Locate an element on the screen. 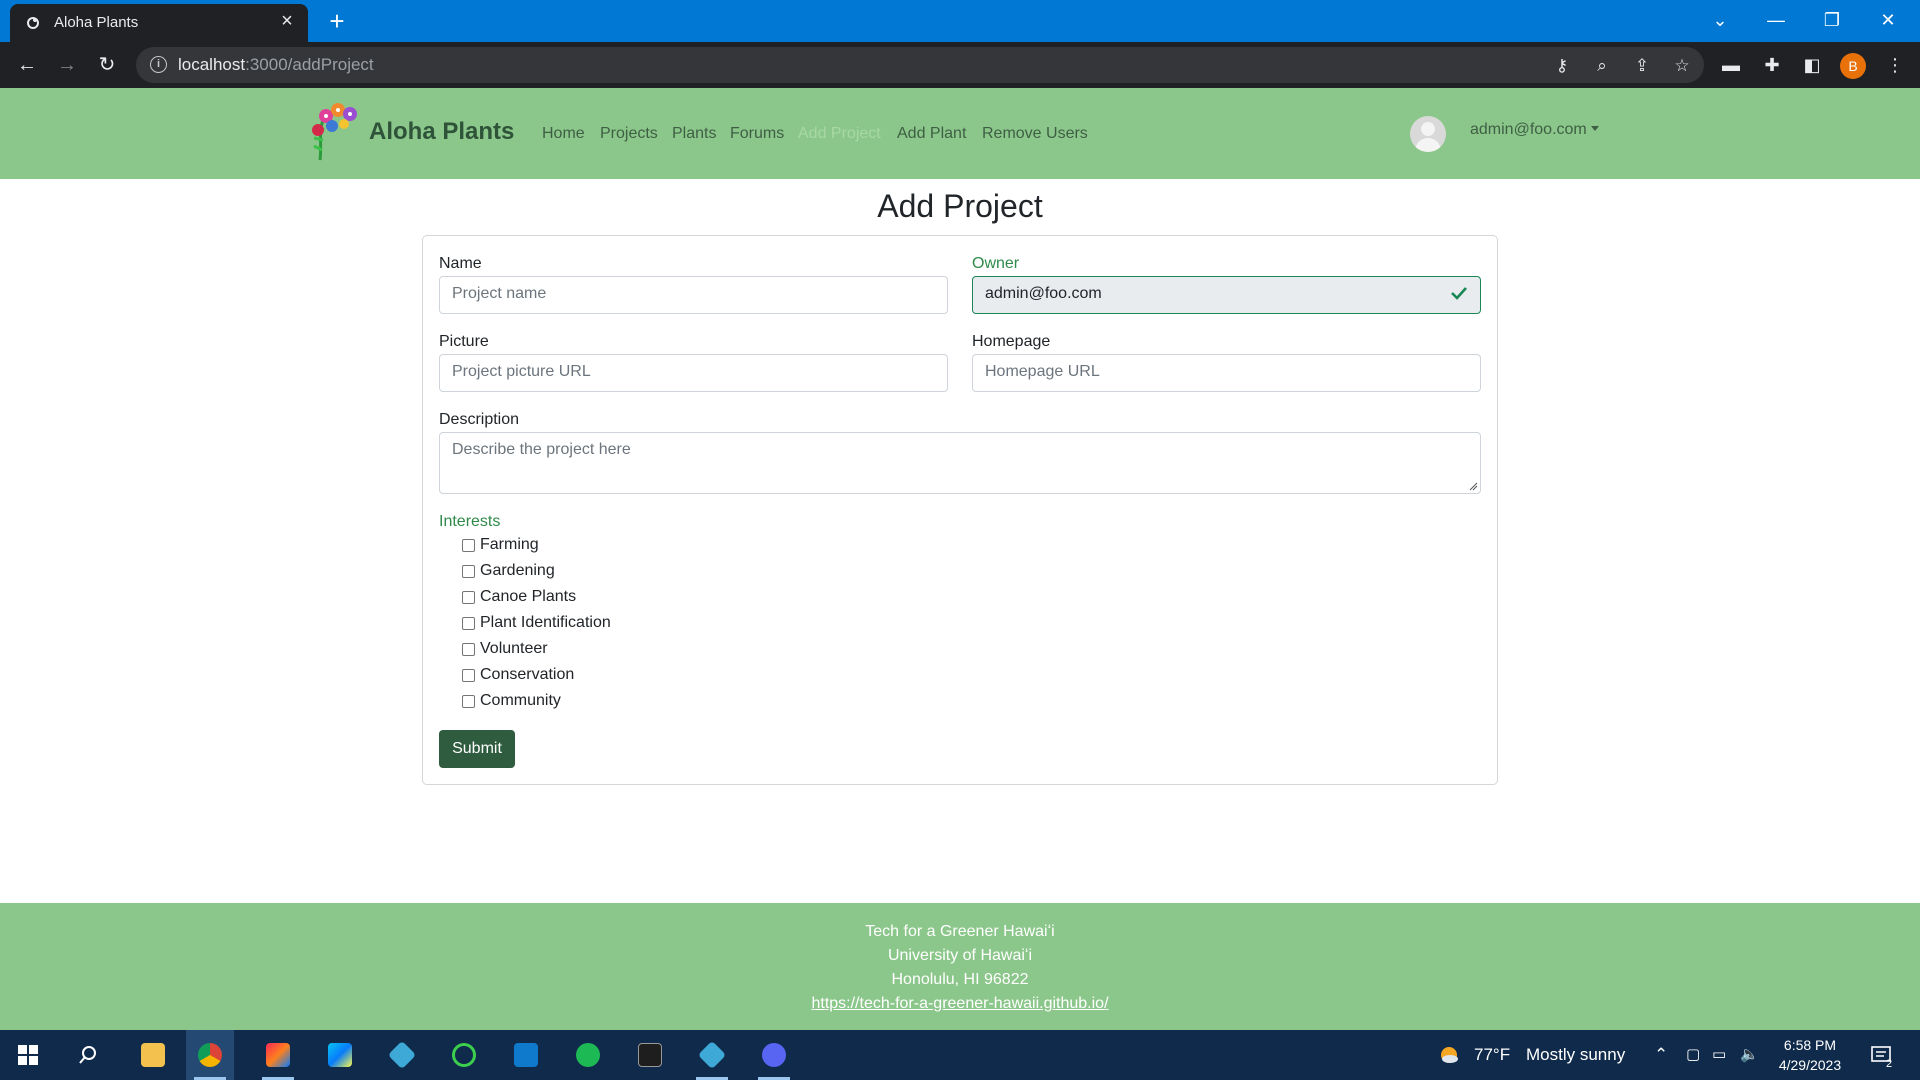 Image resolution: width=1920 pixels, height=1080 pixels. valid-check-icon is located at coordinates (1459, 293).